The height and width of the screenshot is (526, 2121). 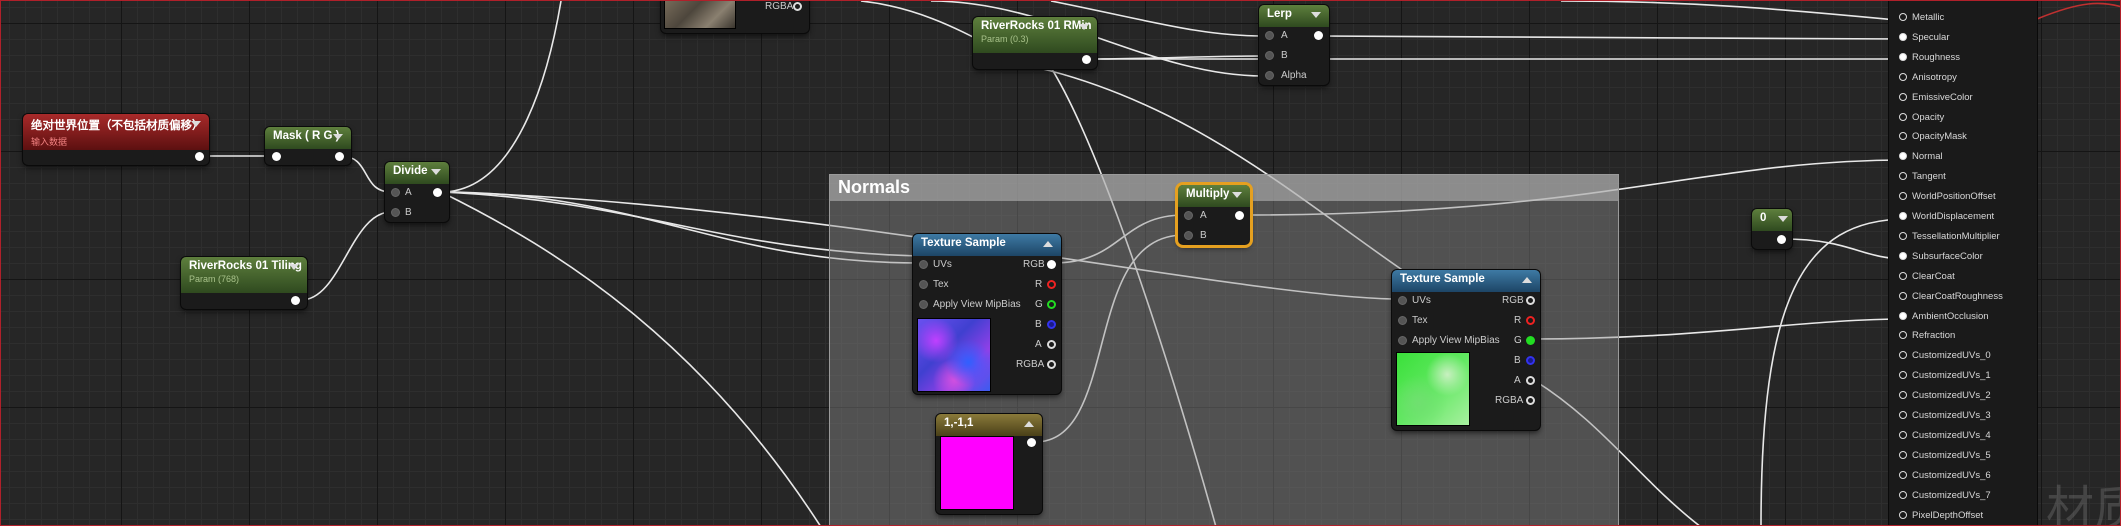 I want to click on g-output-pin, so click(x=1051, y=304).